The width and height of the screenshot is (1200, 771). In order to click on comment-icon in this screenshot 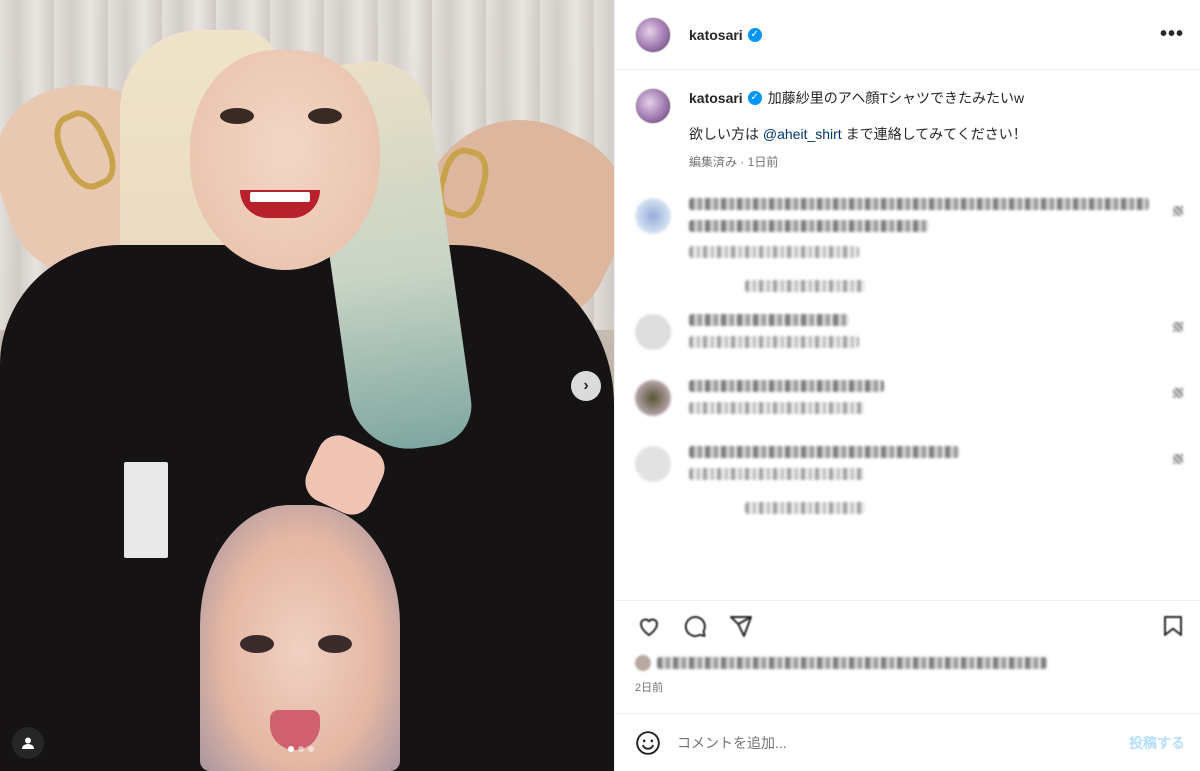, I will do `click(695, 626)`.